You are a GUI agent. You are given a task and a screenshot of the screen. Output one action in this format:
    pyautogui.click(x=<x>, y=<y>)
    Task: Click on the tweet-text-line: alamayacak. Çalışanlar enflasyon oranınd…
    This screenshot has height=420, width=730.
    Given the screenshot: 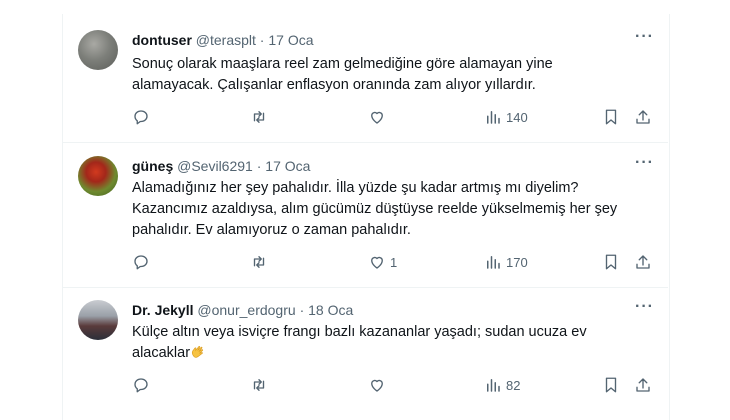 What is the action you would take?
    pyautogui.click(x=334, y=85)
    